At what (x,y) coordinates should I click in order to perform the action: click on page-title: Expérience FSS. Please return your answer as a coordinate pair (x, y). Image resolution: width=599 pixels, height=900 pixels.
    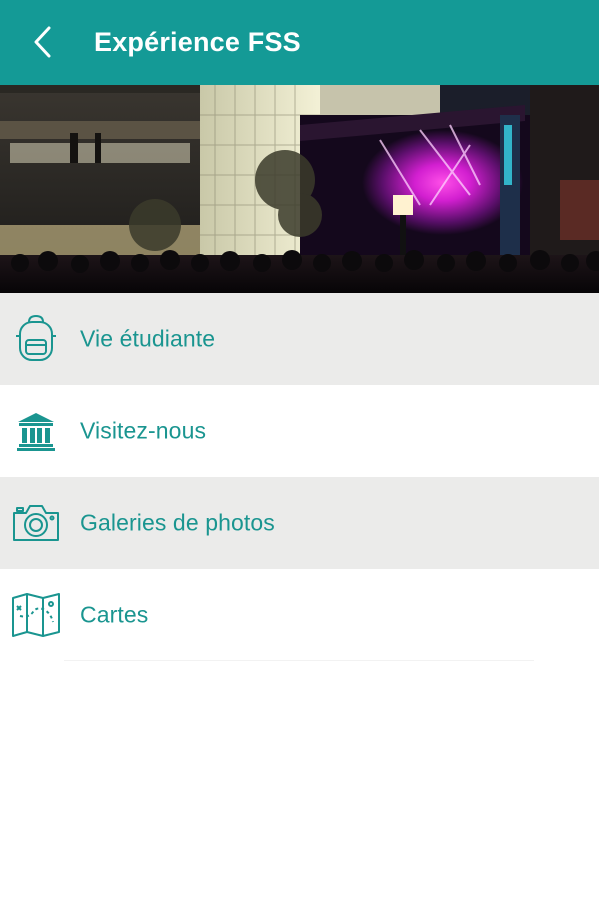
    Looking at the image, I should click on (197, 42).